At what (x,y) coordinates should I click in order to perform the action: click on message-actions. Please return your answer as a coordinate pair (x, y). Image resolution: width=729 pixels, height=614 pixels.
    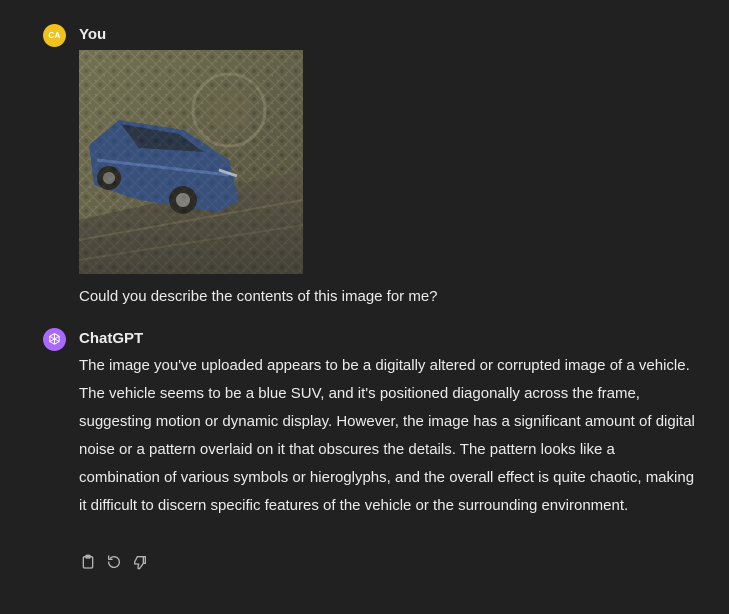
    Looking at the image, I should click on (114, 562).